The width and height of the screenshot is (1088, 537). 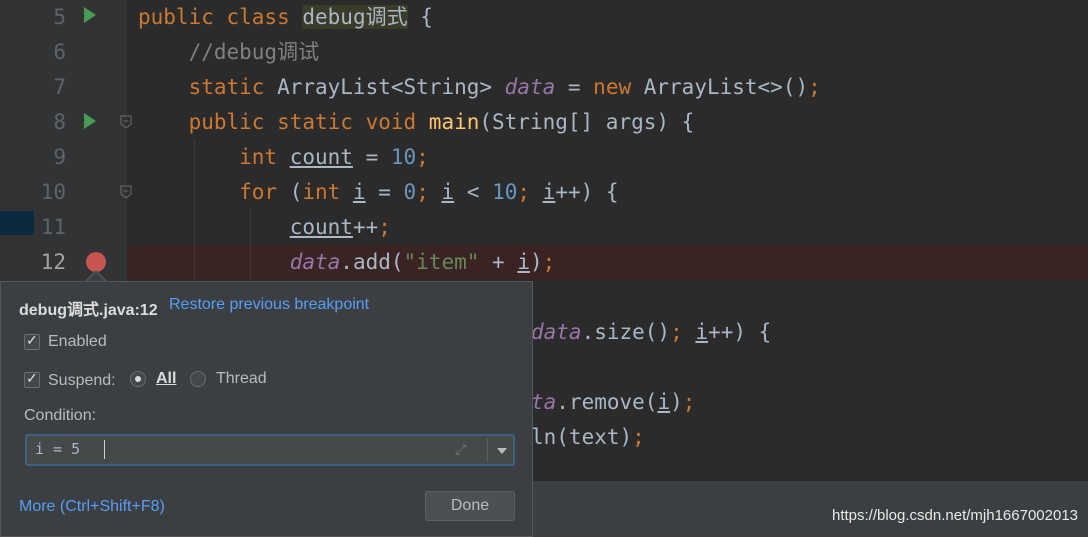 What do you see at coordinates (498, 262) in the screenshot?
I see `code-token: +` at bounding box center [498, 262].